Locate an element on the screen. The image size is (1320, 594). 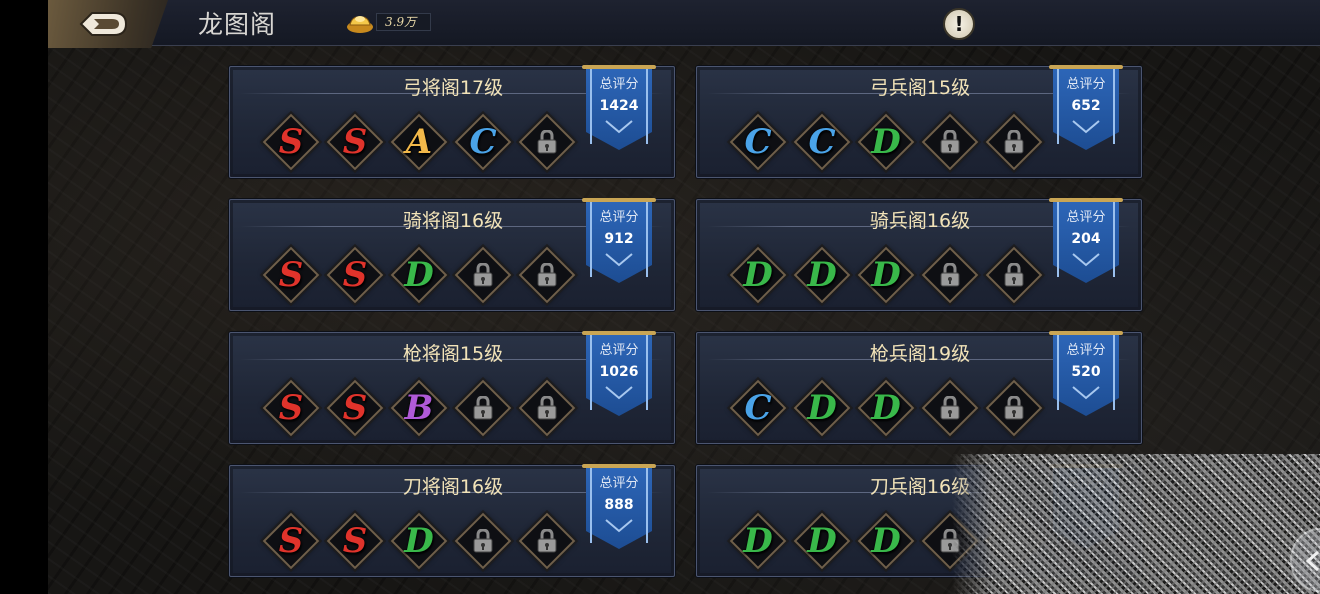
score-banner: 总评分 520 is located at coordinates (1086, 374).